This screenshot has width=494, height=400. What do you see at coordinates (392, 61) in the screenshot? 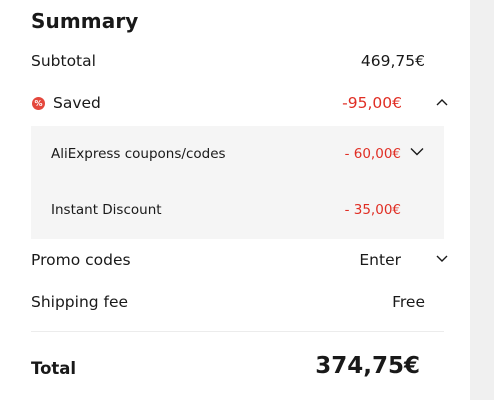
I see `subtotal-value: 469,75€` at bounding box center [392, 61].